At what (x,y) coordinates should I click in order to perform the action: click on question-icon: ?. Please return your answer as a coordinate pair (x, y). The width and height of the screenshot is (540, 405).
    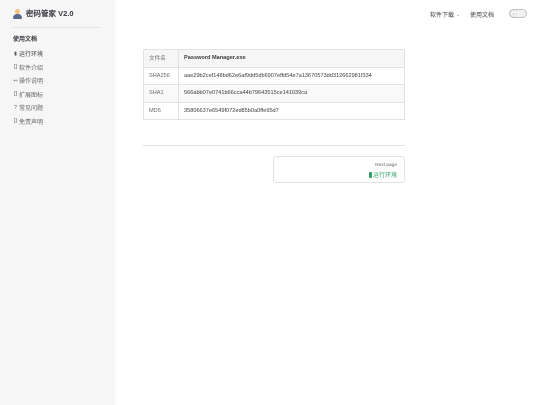
    Looking at the image, I should click on (15, 107).